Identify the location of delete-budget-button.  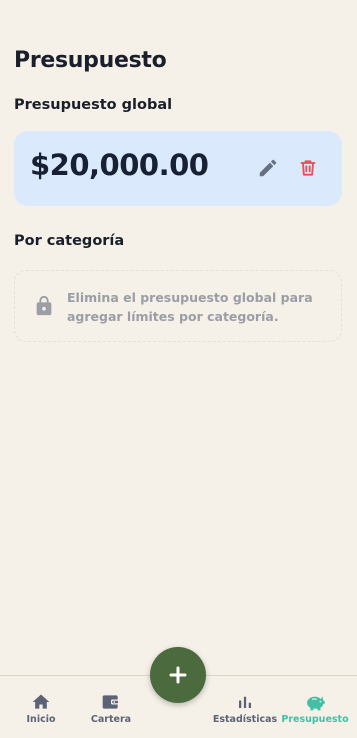
(308, 168).